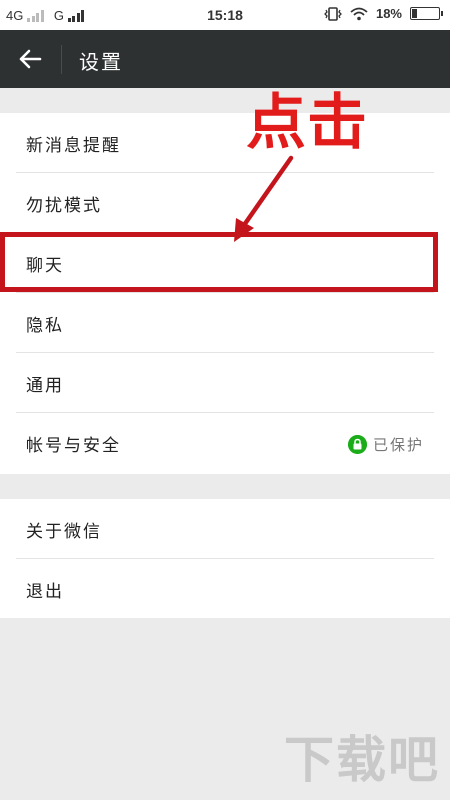 This screenshot has width=450, height=800. What do you see at coordinates (45, 325) in the screenshot?
I see `settings-item-label: 隐私` at bounding box center [45, 325].